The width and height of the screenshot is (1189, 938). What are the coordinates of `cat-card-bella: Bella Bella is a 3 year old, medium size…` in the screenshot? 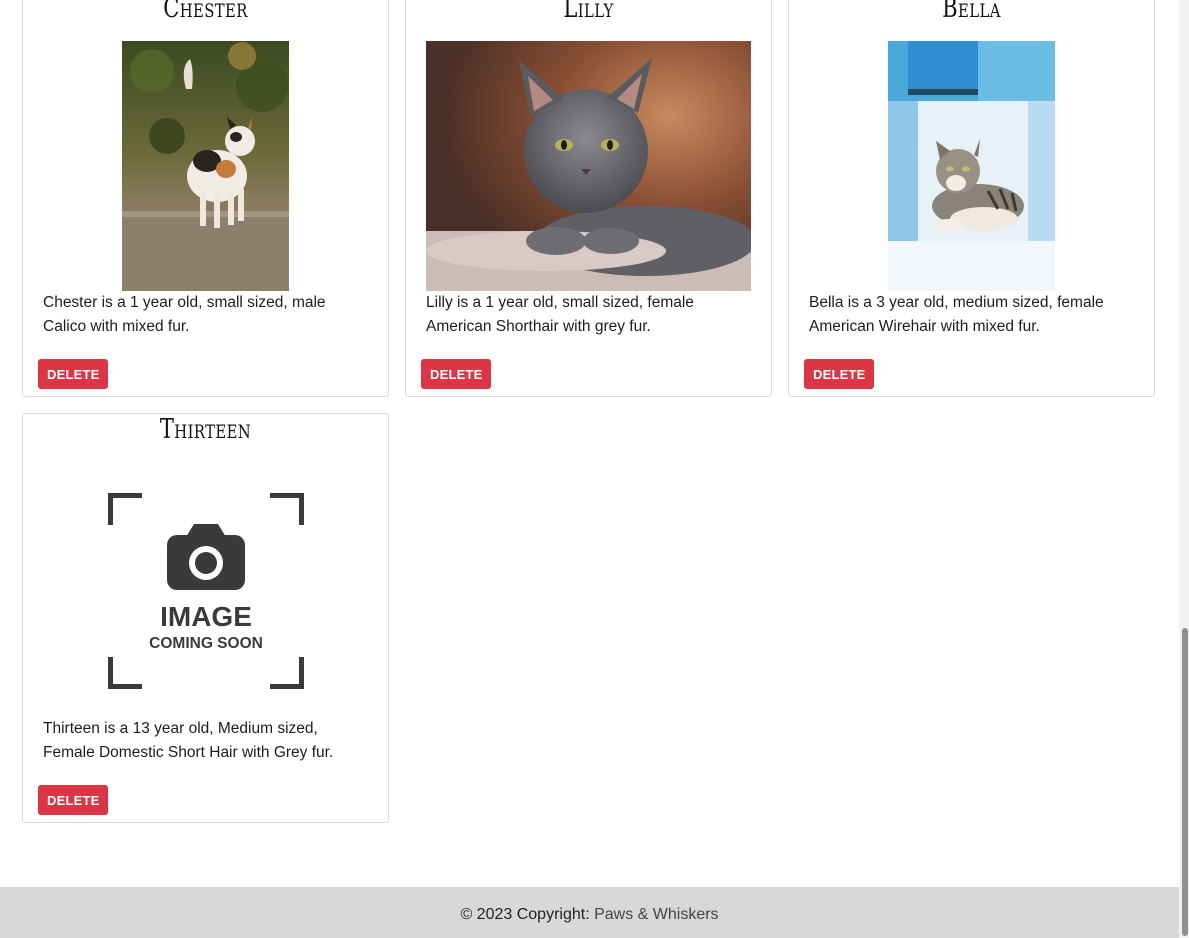 It's located at (971, 198).